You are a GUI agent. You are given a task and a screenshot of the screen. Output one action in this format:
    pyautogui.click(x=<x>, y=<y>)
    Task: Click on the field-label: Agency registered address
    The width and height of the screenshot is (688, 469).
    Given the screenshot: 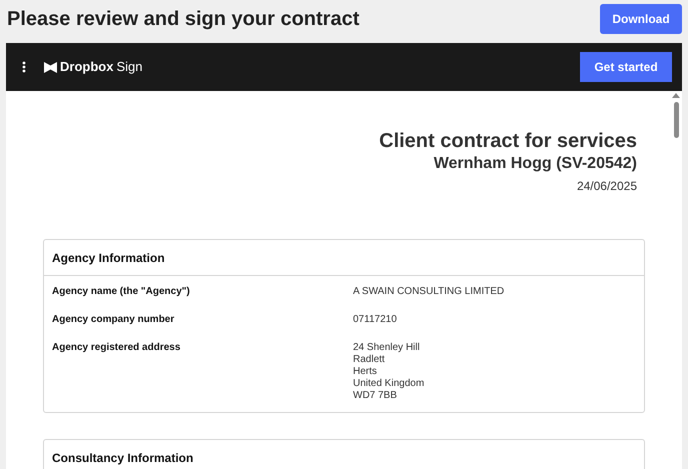 What is the action you would take?
    pyautogui.click(x=116, y=347)
    